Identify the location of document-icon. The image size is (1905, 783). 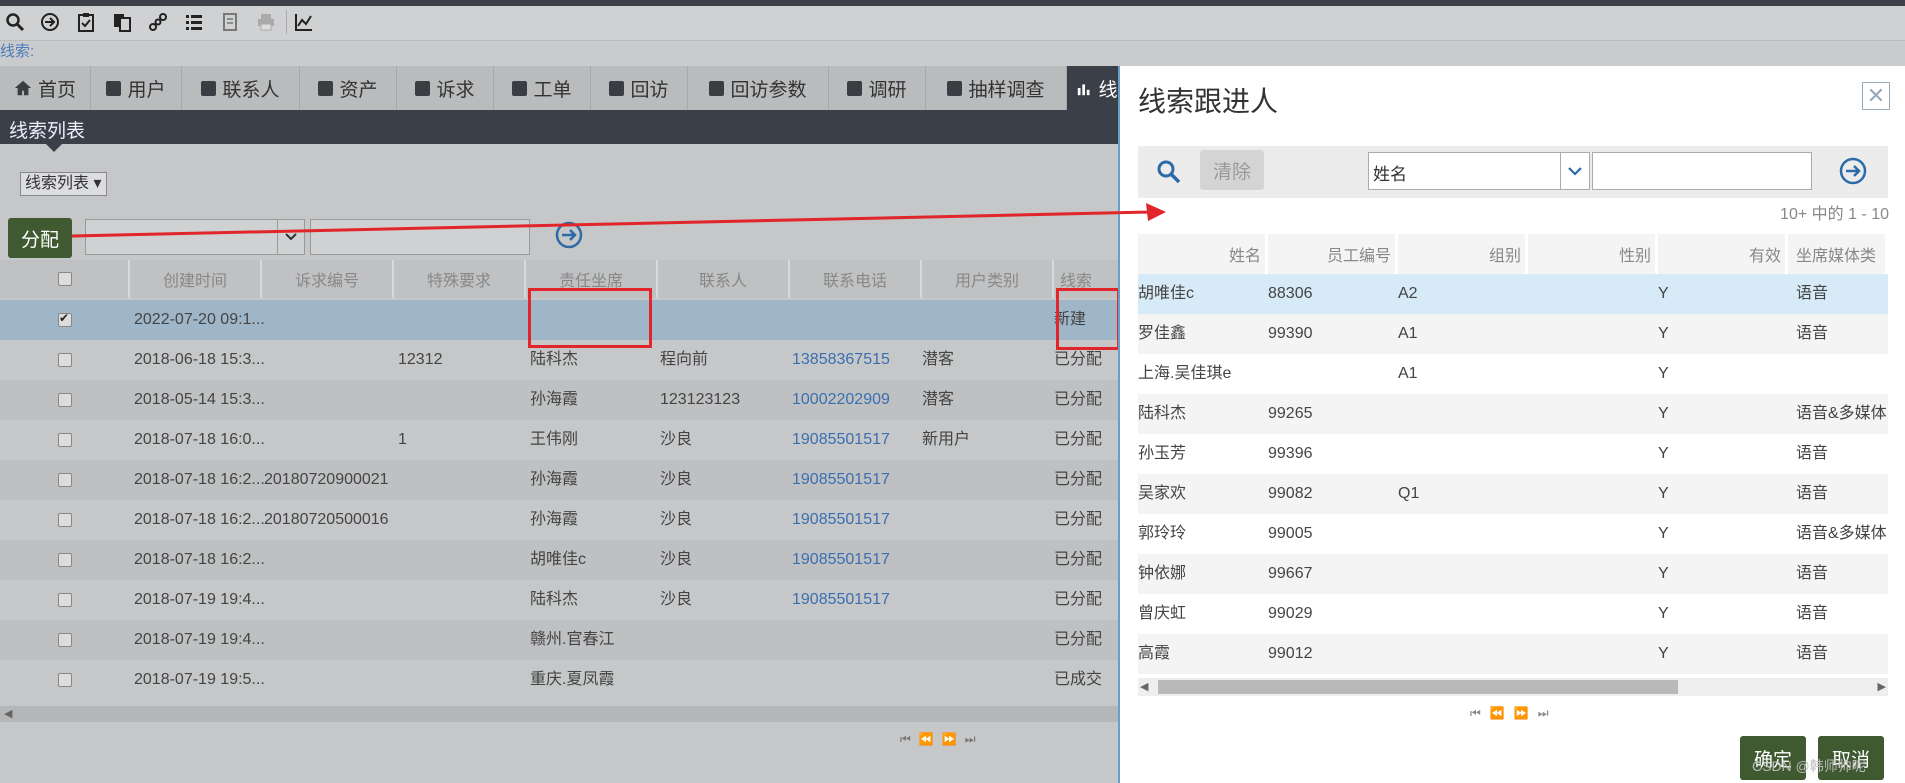
(230, 22).